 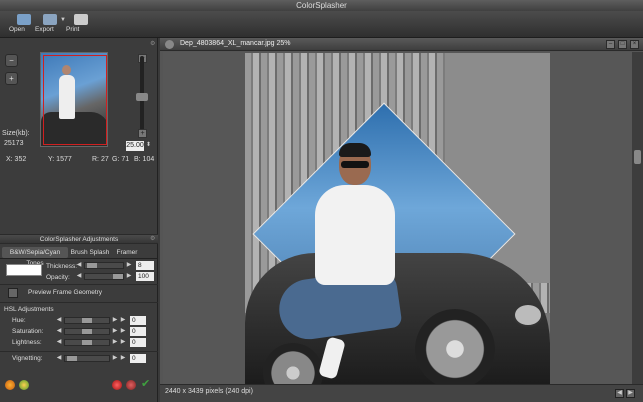 I want to click on man-body, so click(x=355, y=235).